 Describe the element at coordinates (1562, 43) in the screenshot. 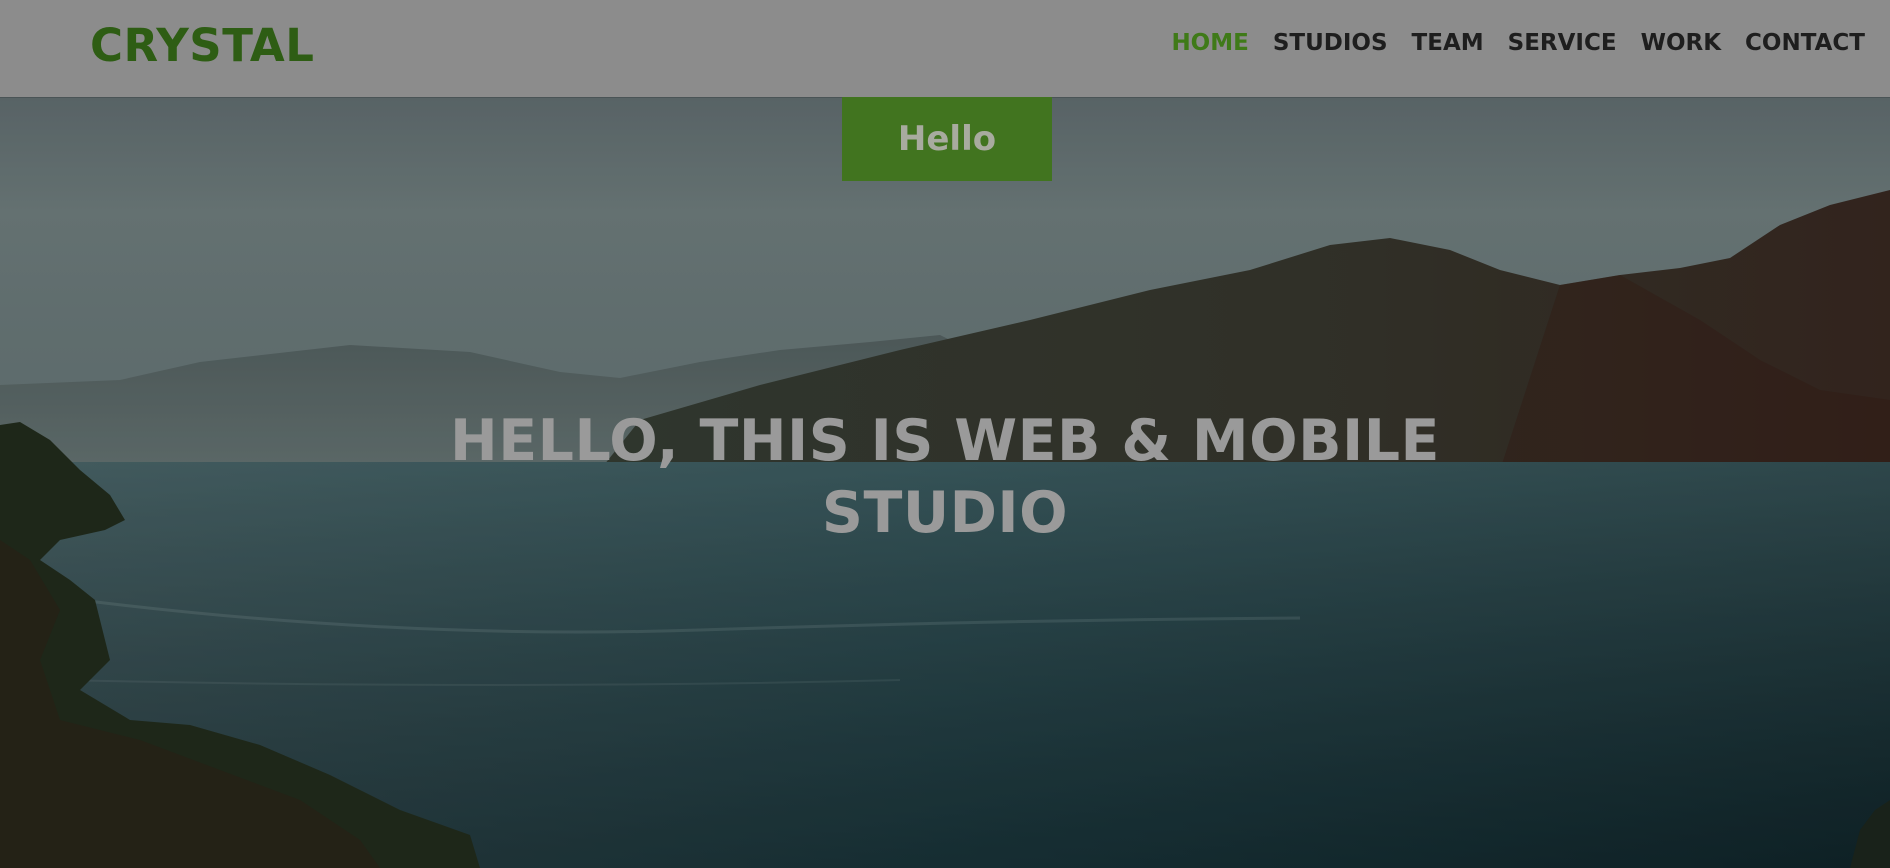

I see `nav-item-service: SERVICE` at that location.